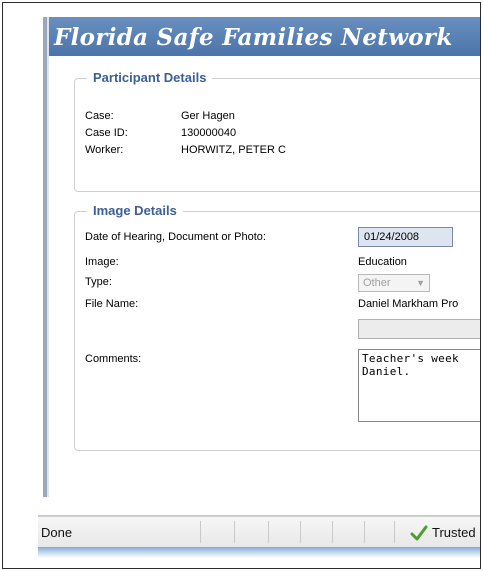  What do you see at coordinates (394, 283) in the screenshot?
I see `type-select: Other ▼` at bounding box center [394, 283].